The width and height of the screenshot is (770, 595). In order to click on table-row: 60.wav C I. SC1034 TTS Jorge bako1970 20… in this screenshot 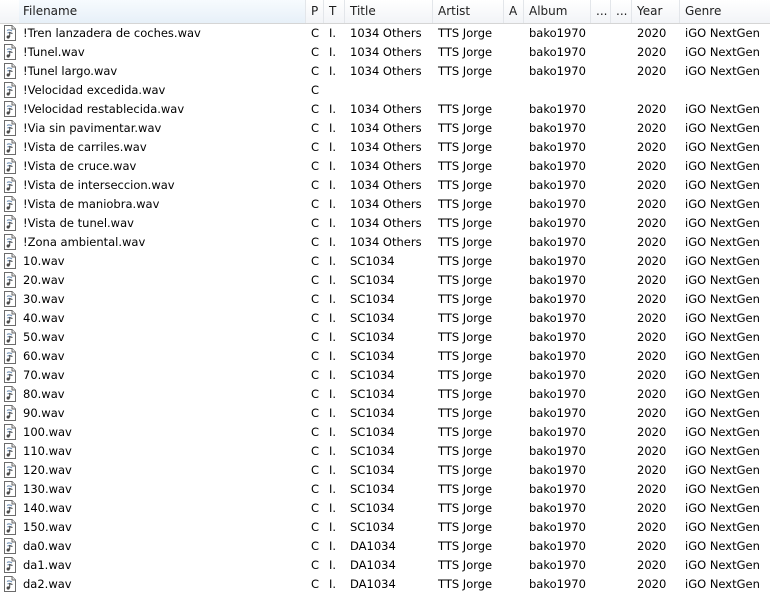, I will do `click(385, 356)`.